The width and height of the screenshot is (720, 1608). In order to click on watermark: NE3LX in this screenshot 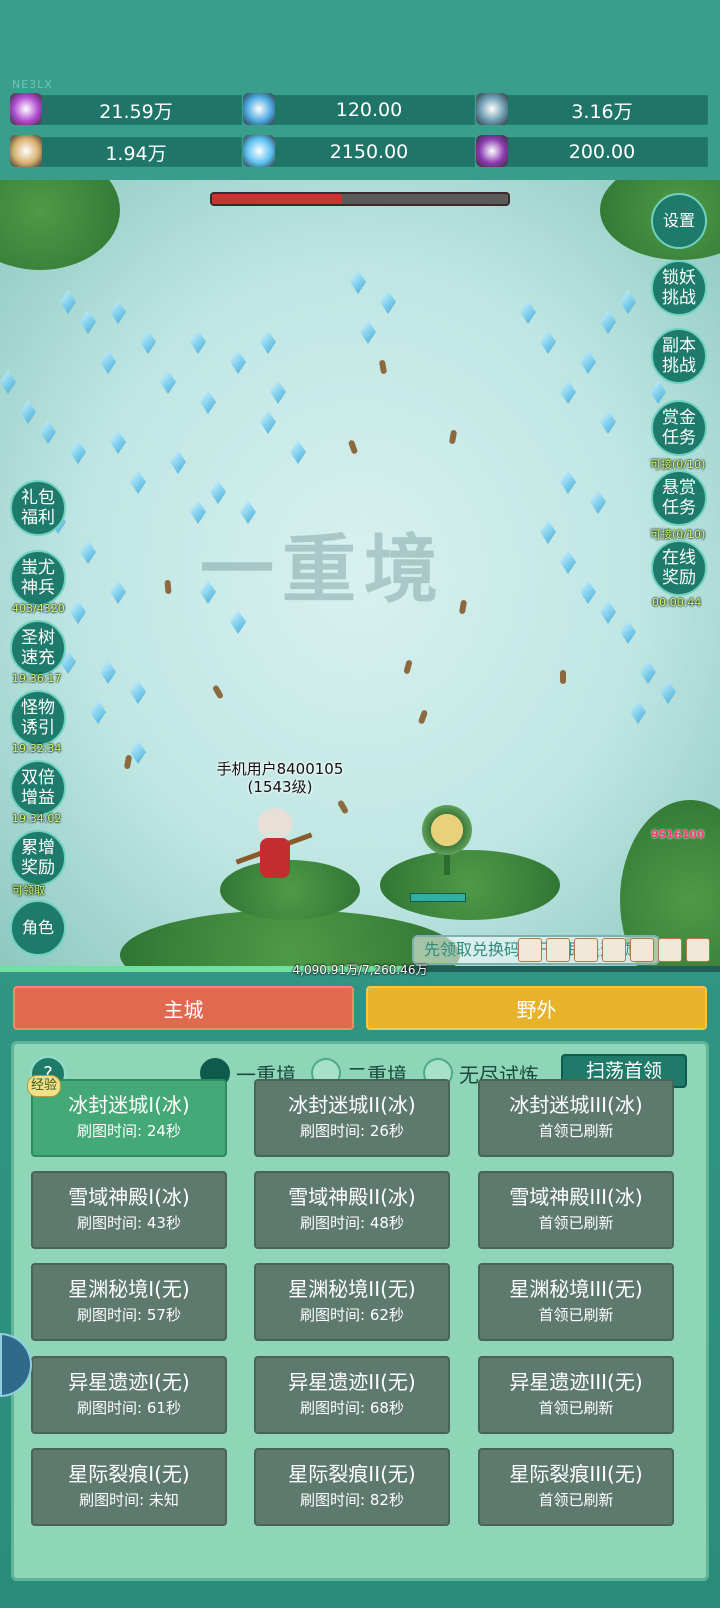, I will do `click(32, 84)`.